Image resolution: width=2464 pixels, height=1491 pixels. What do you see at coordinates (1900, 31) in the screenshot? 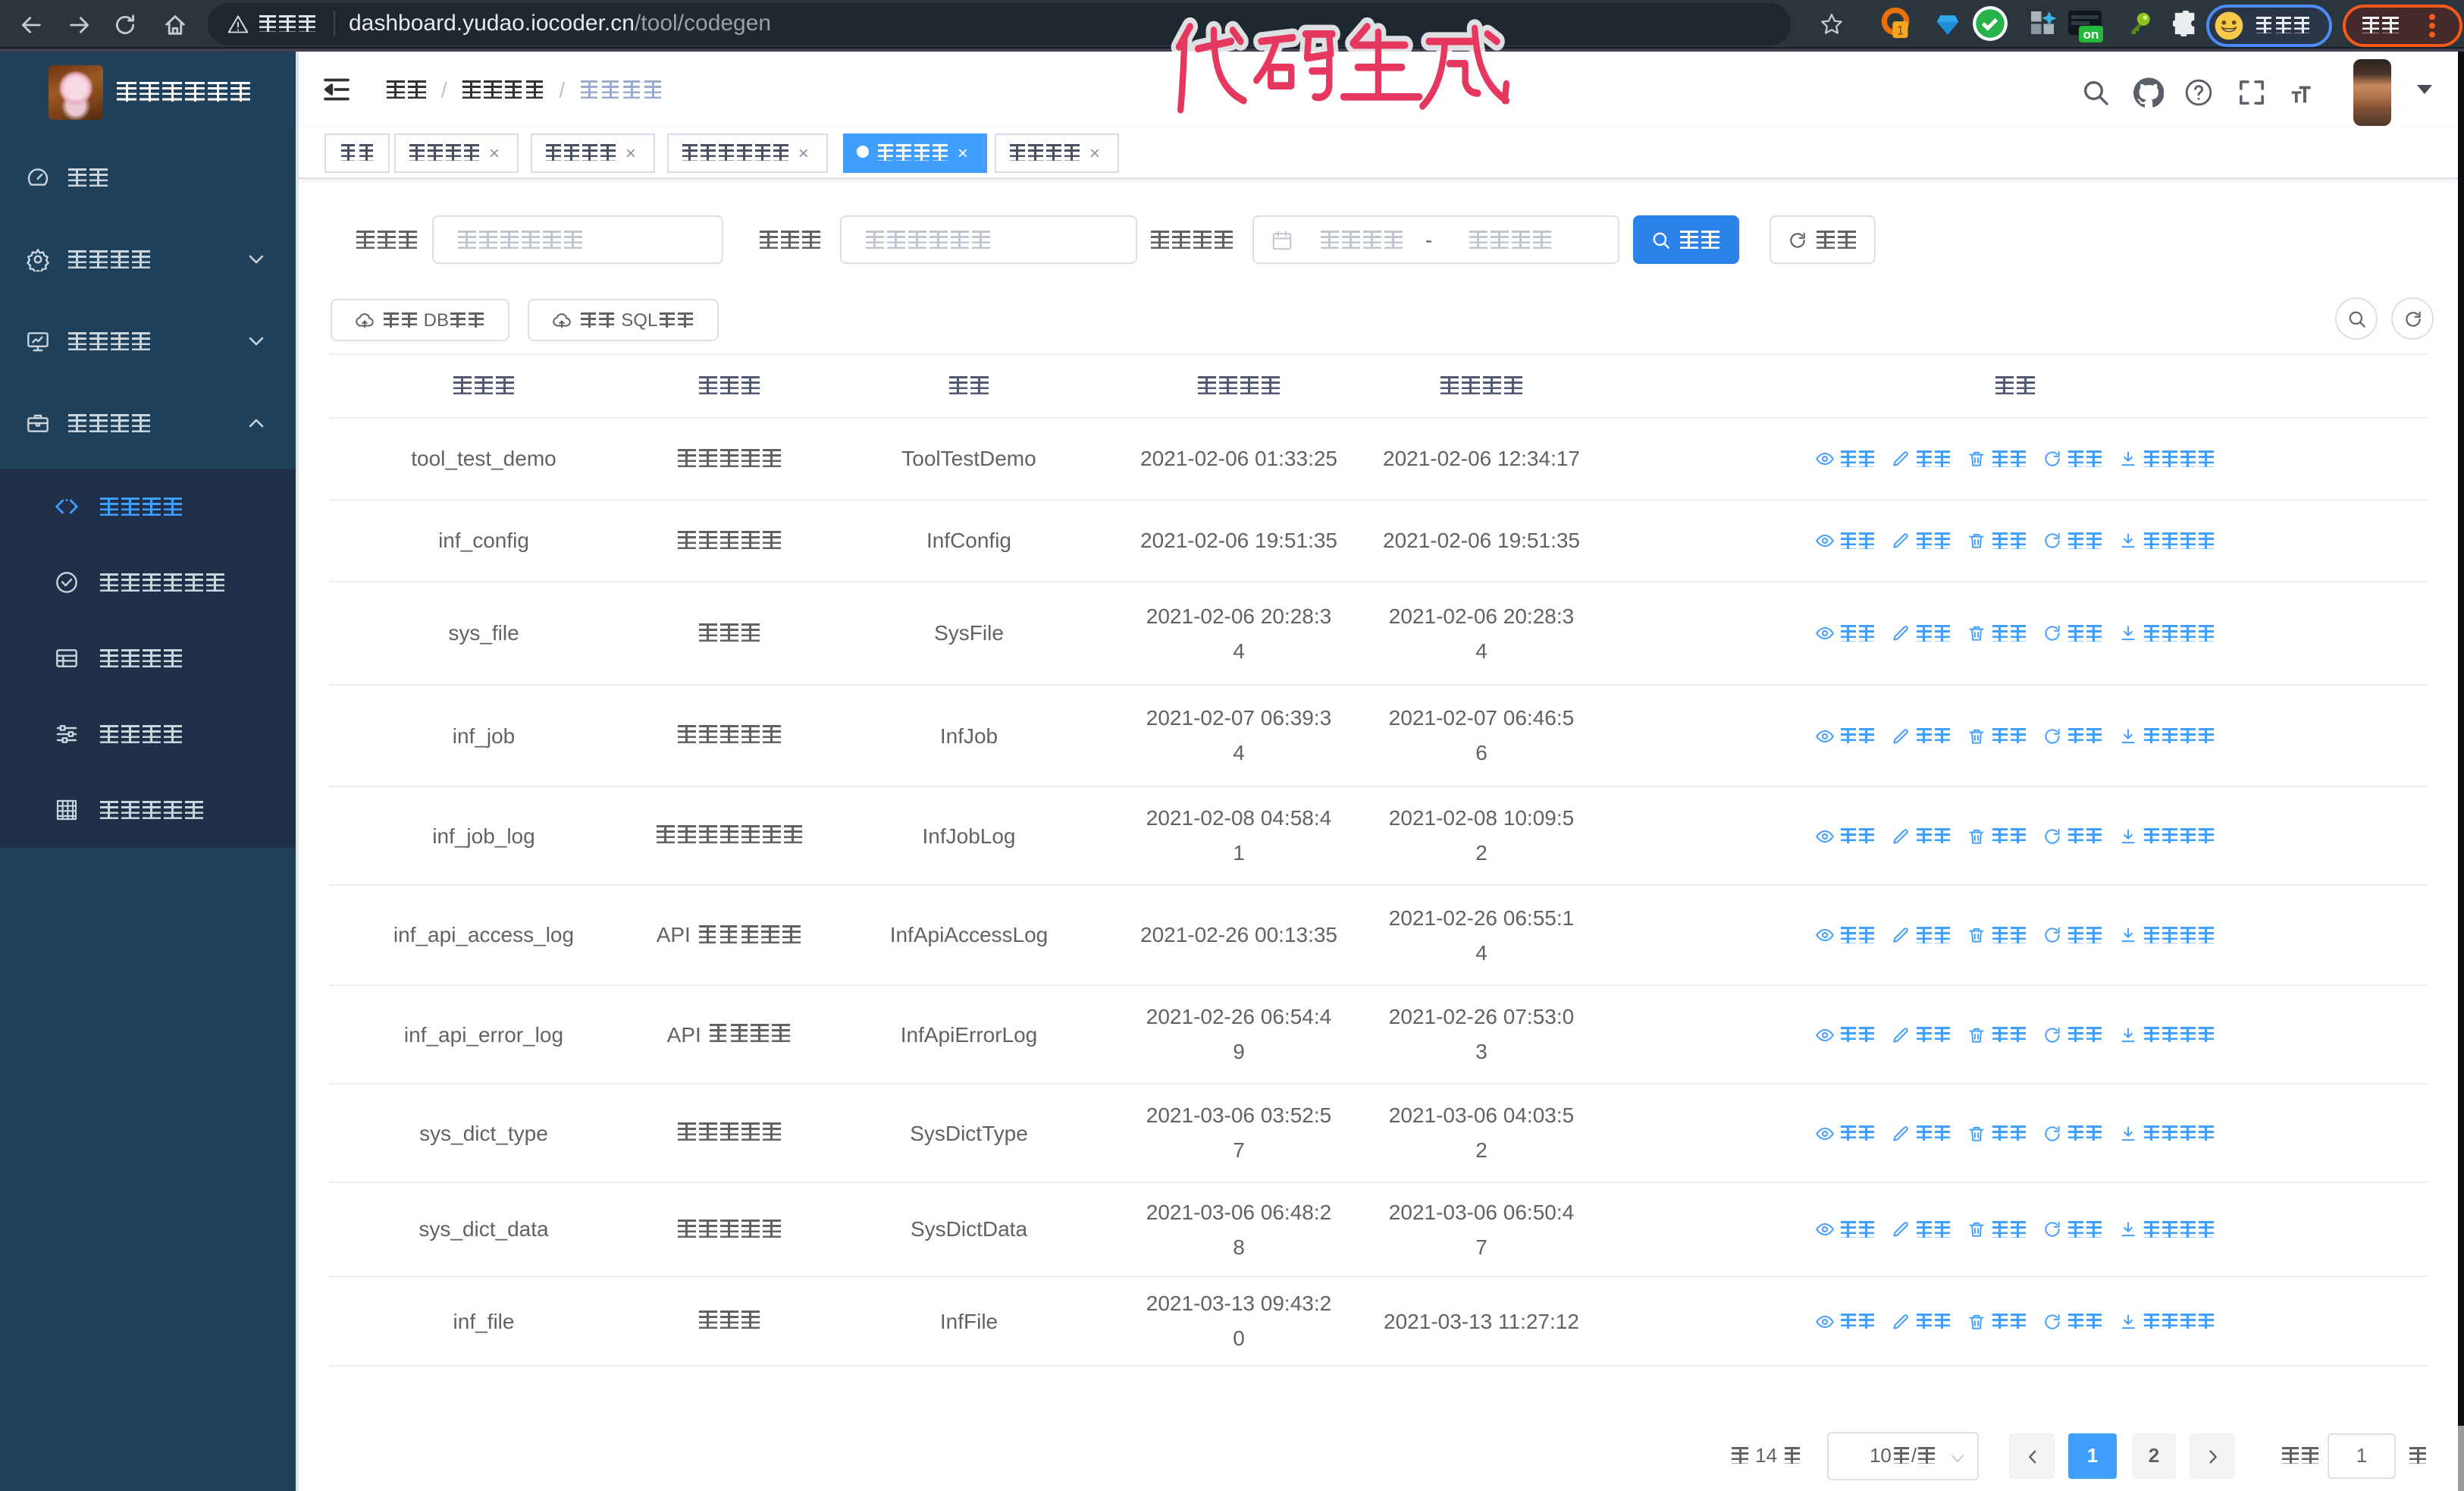
I see `svg-text: 1` at bounding box center [1900, 31].